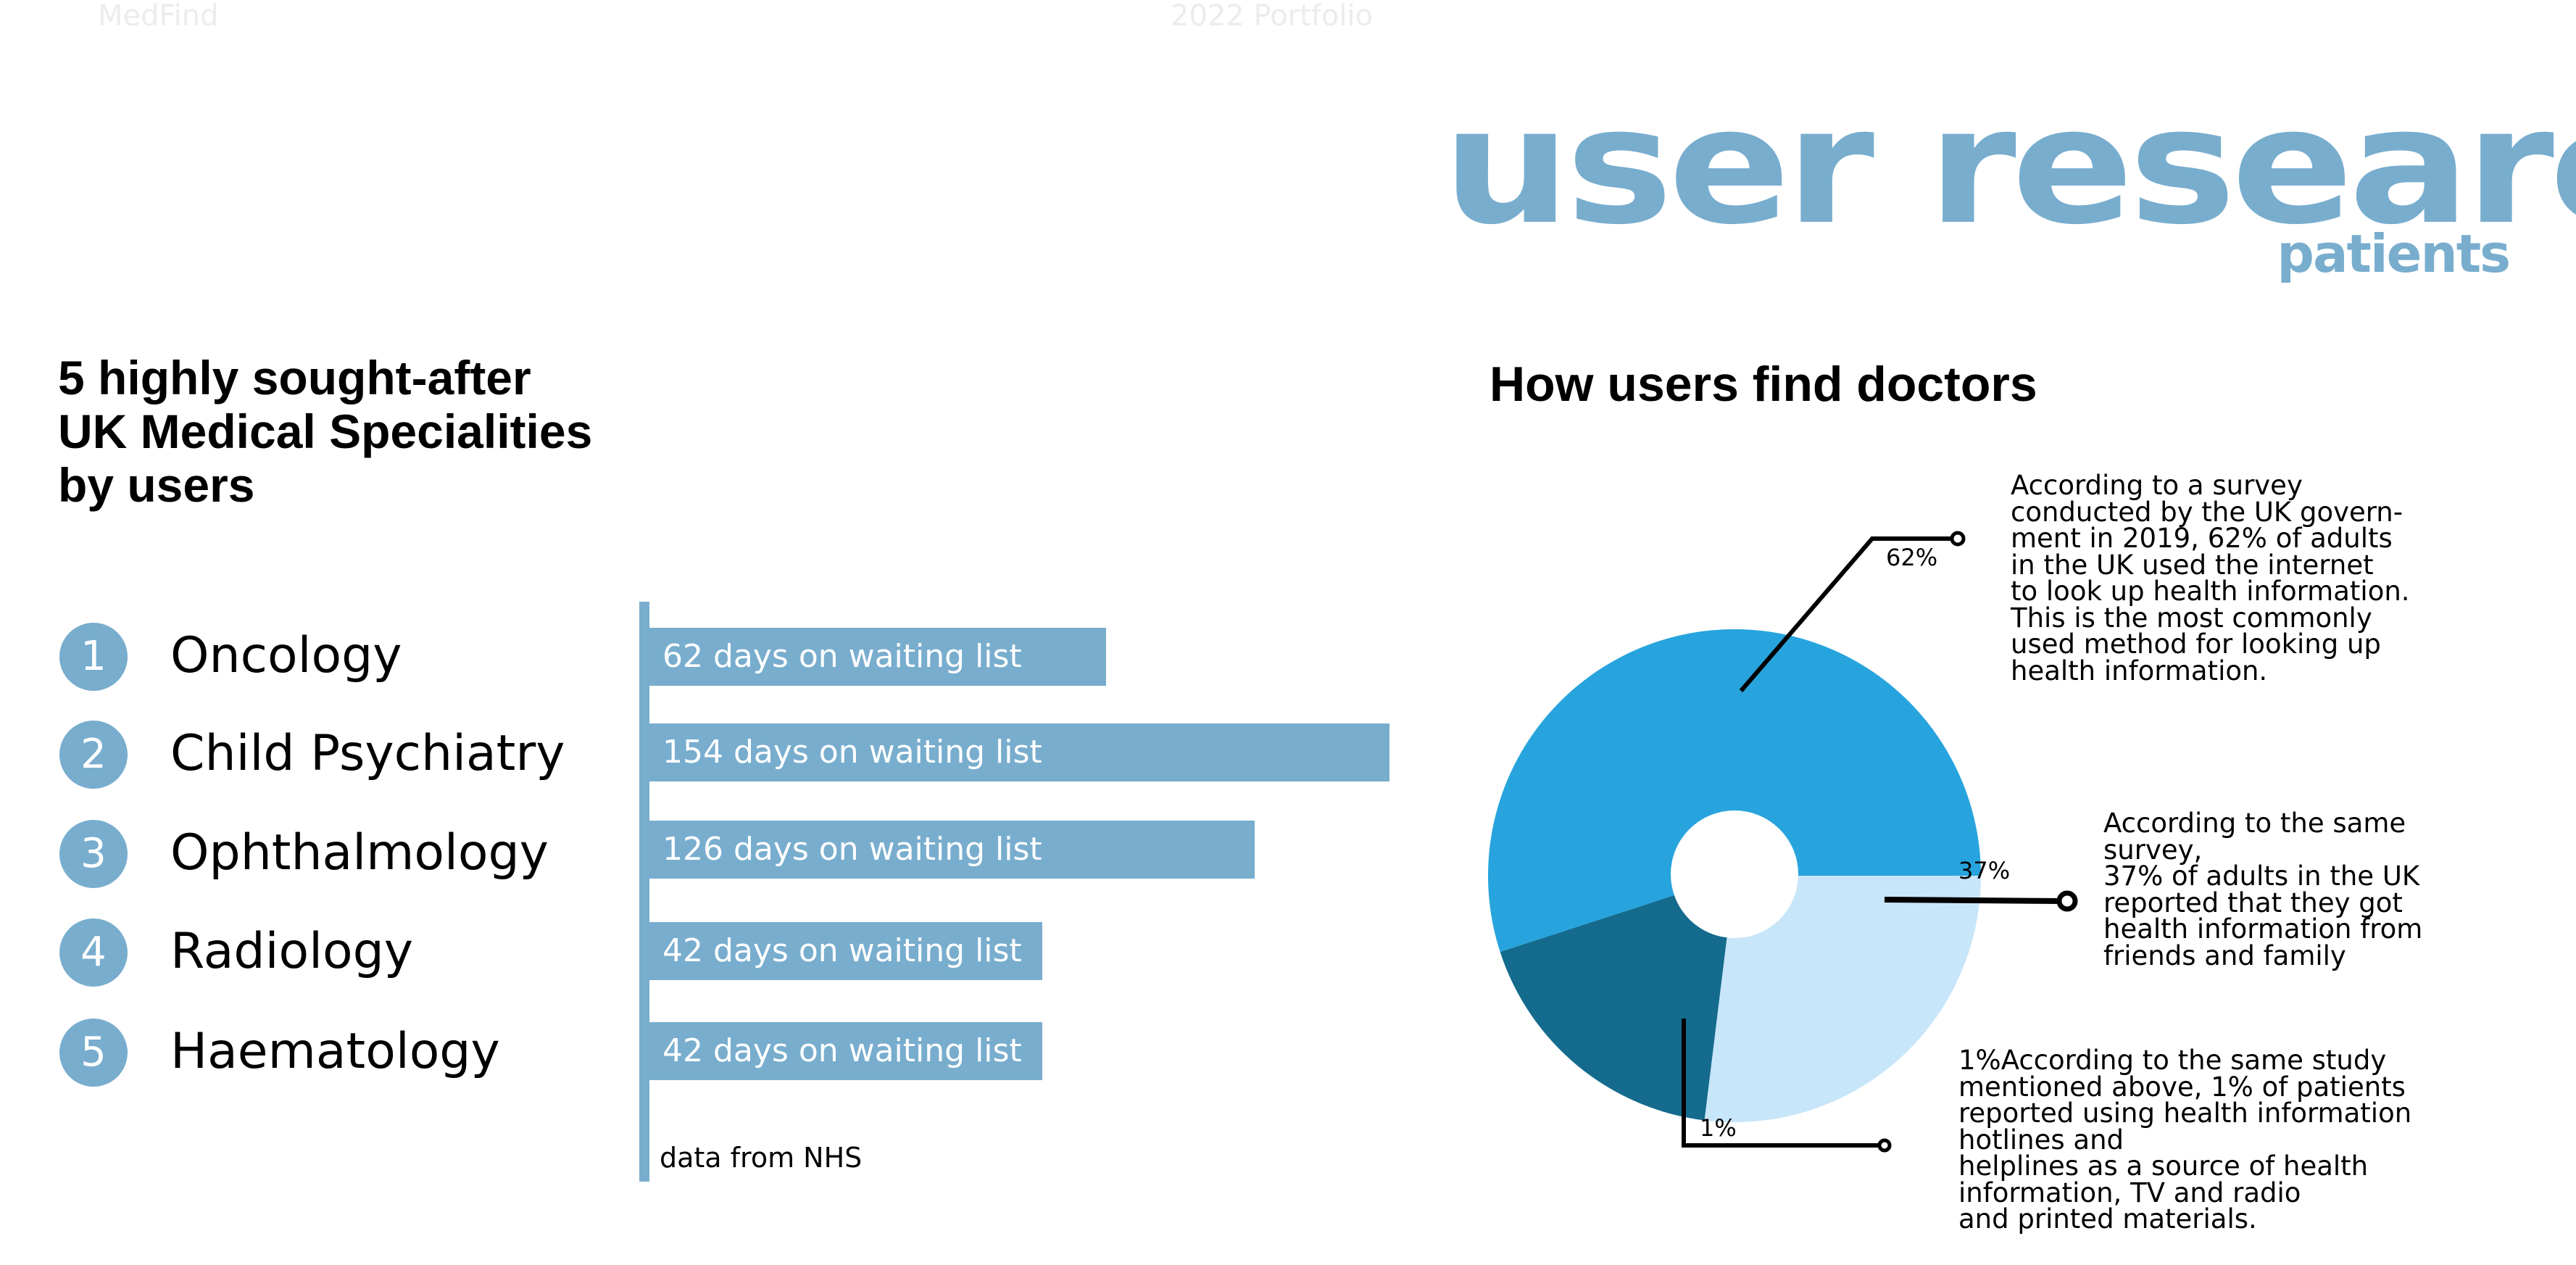 The image size is (2576, 1265). Describe the element at coordinates (1984, 870) in the screenshot. I see `pie-label-37: 37%` at that location.